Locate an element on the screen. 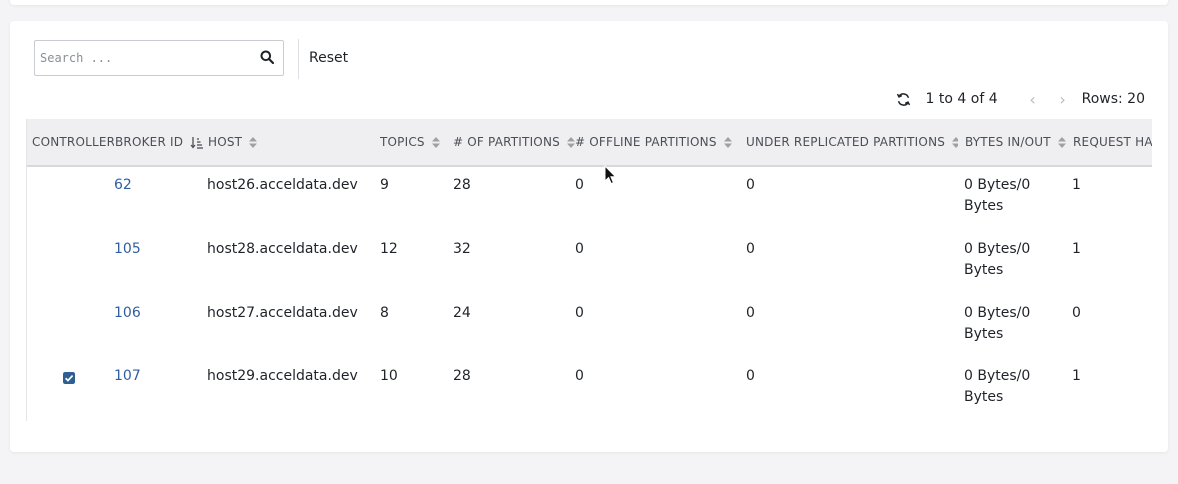 The height and width of the screenshot is (484, 1178). controller-checkbox is located at coordinates (69, 378).